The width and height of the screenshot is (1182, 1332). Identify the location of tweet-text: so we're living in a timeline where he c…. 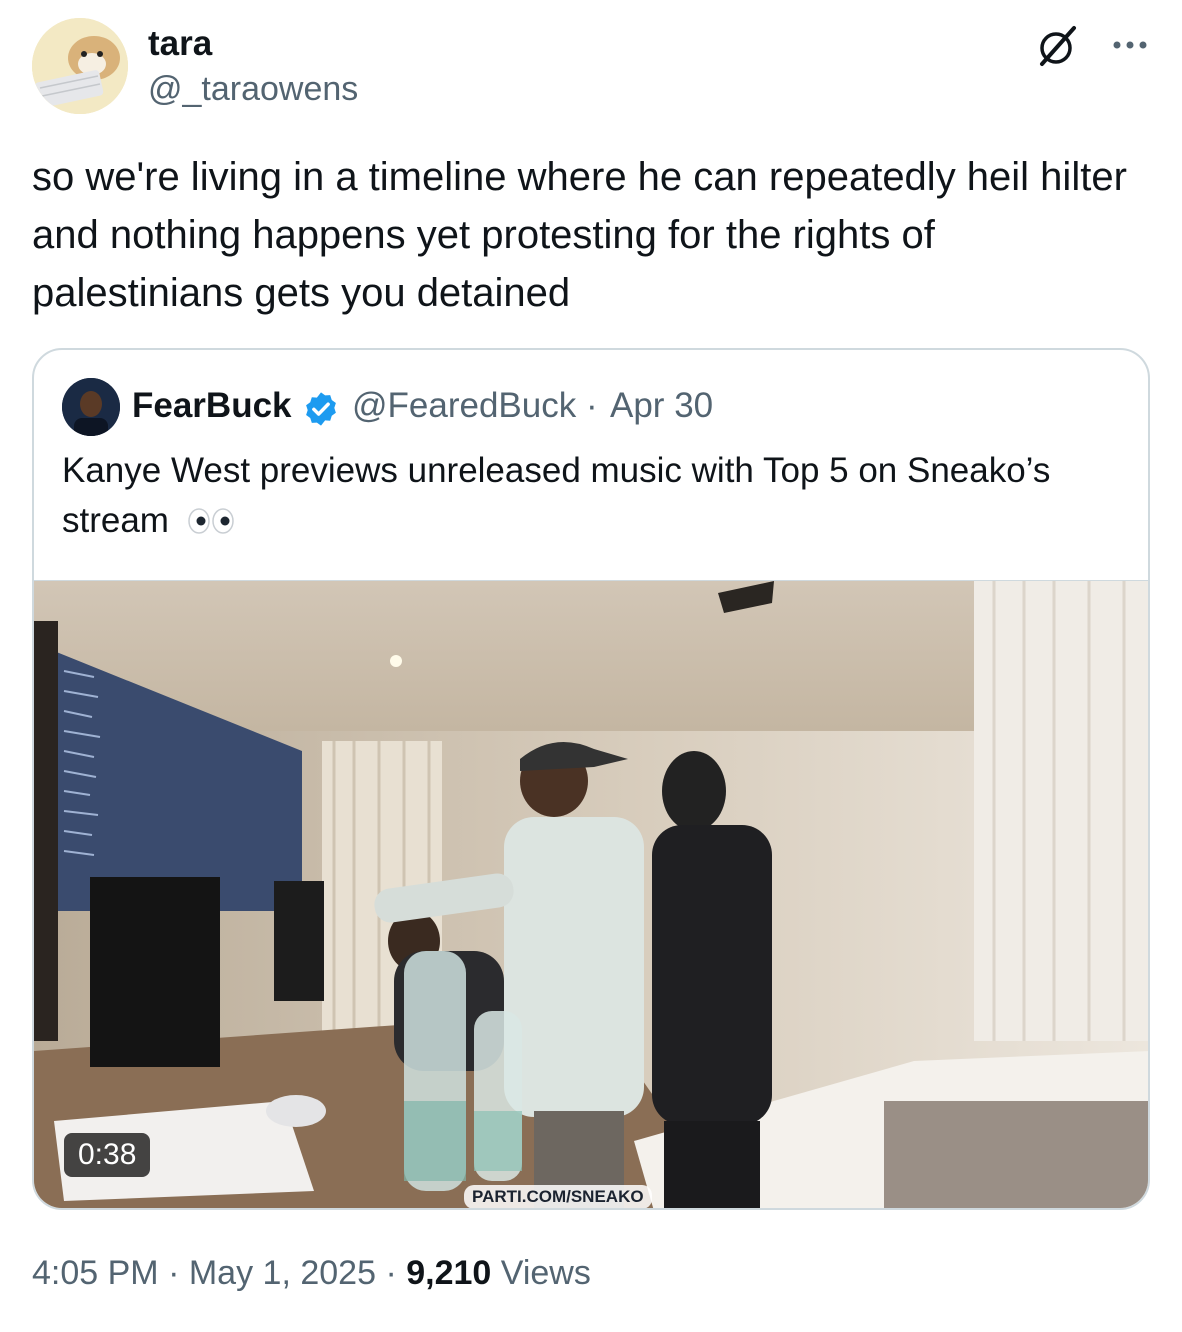
(579, 235).